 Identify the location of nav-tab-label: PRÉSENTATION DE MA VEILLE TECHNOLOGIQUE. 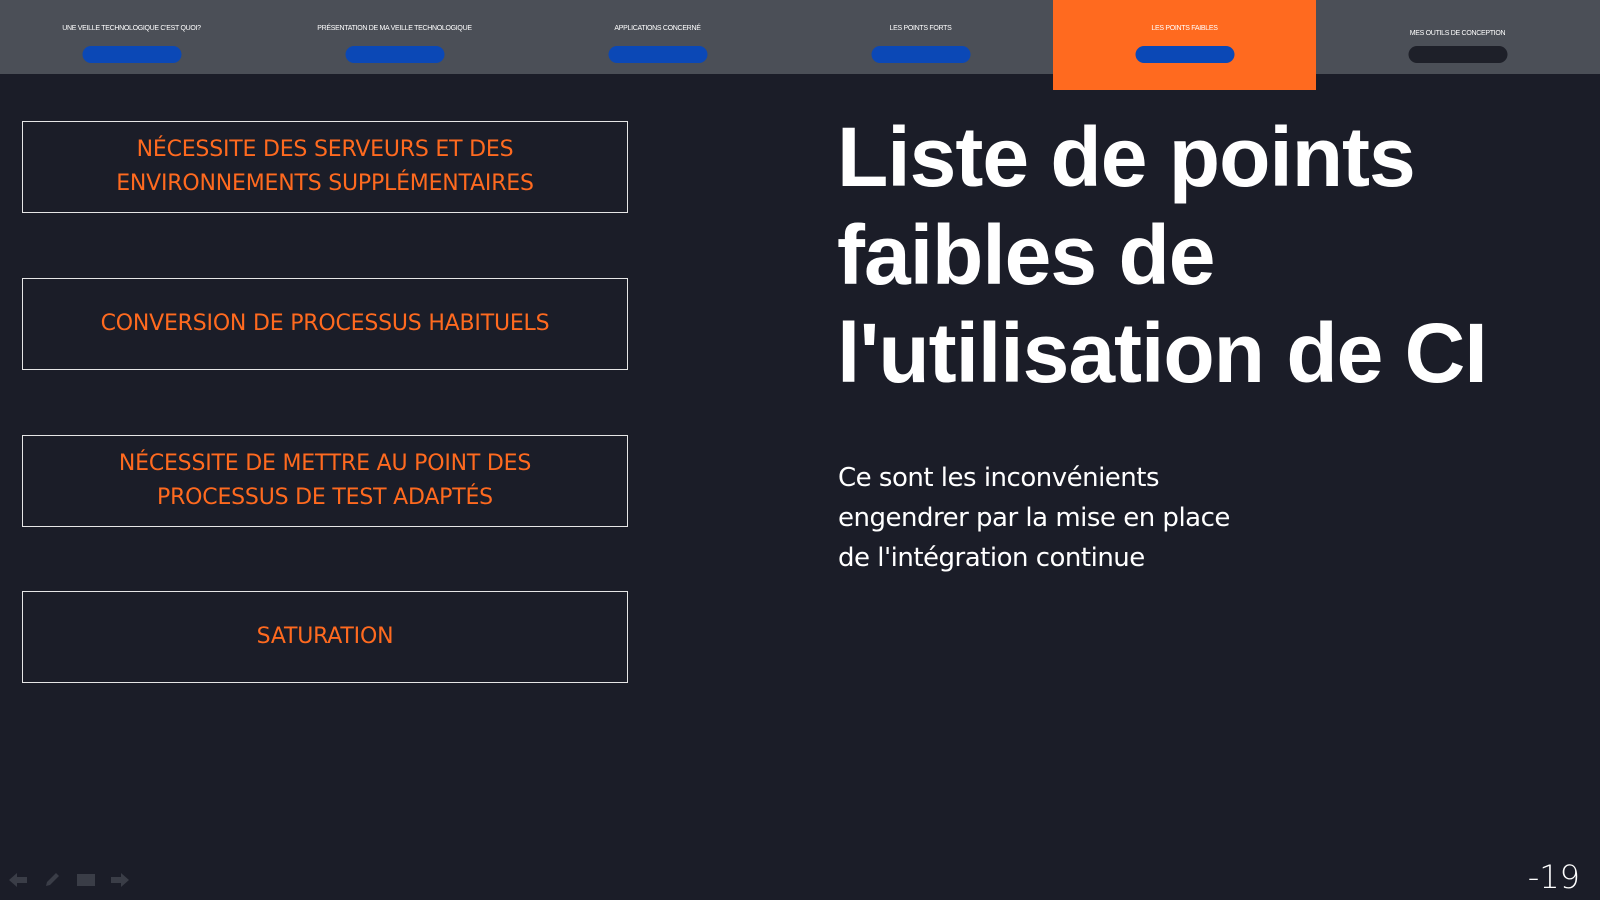
(394, 28).